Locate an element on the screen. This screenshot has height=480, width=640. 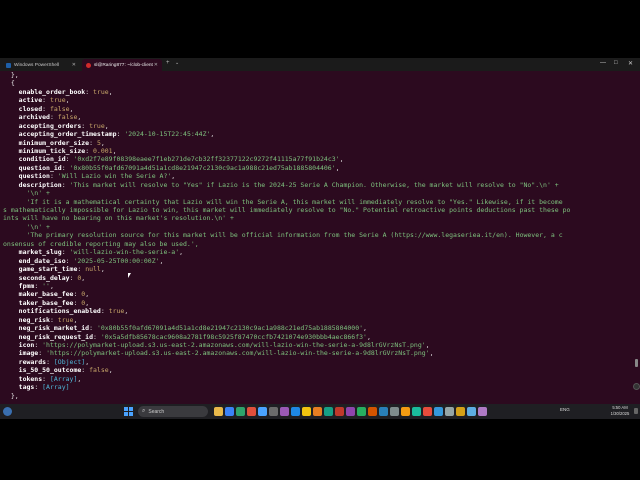
terminal-line: enable_order_book: true, is located at coordinates (317, 92).